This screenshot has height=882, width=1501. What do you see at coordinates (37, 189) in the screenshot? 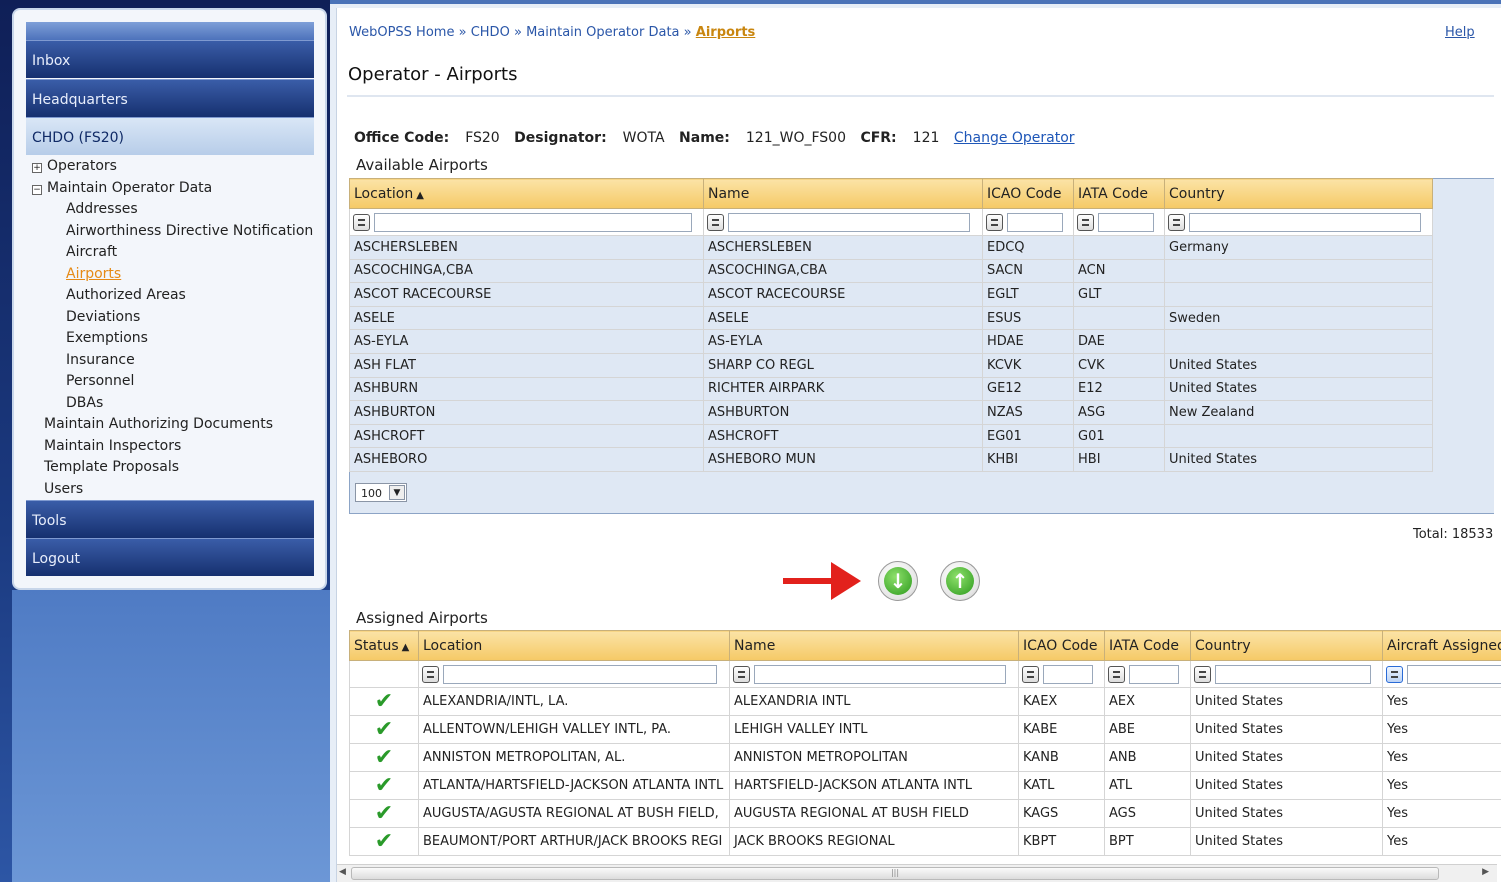
I see `collapse-icon: −` at bounding box center [37, 189].